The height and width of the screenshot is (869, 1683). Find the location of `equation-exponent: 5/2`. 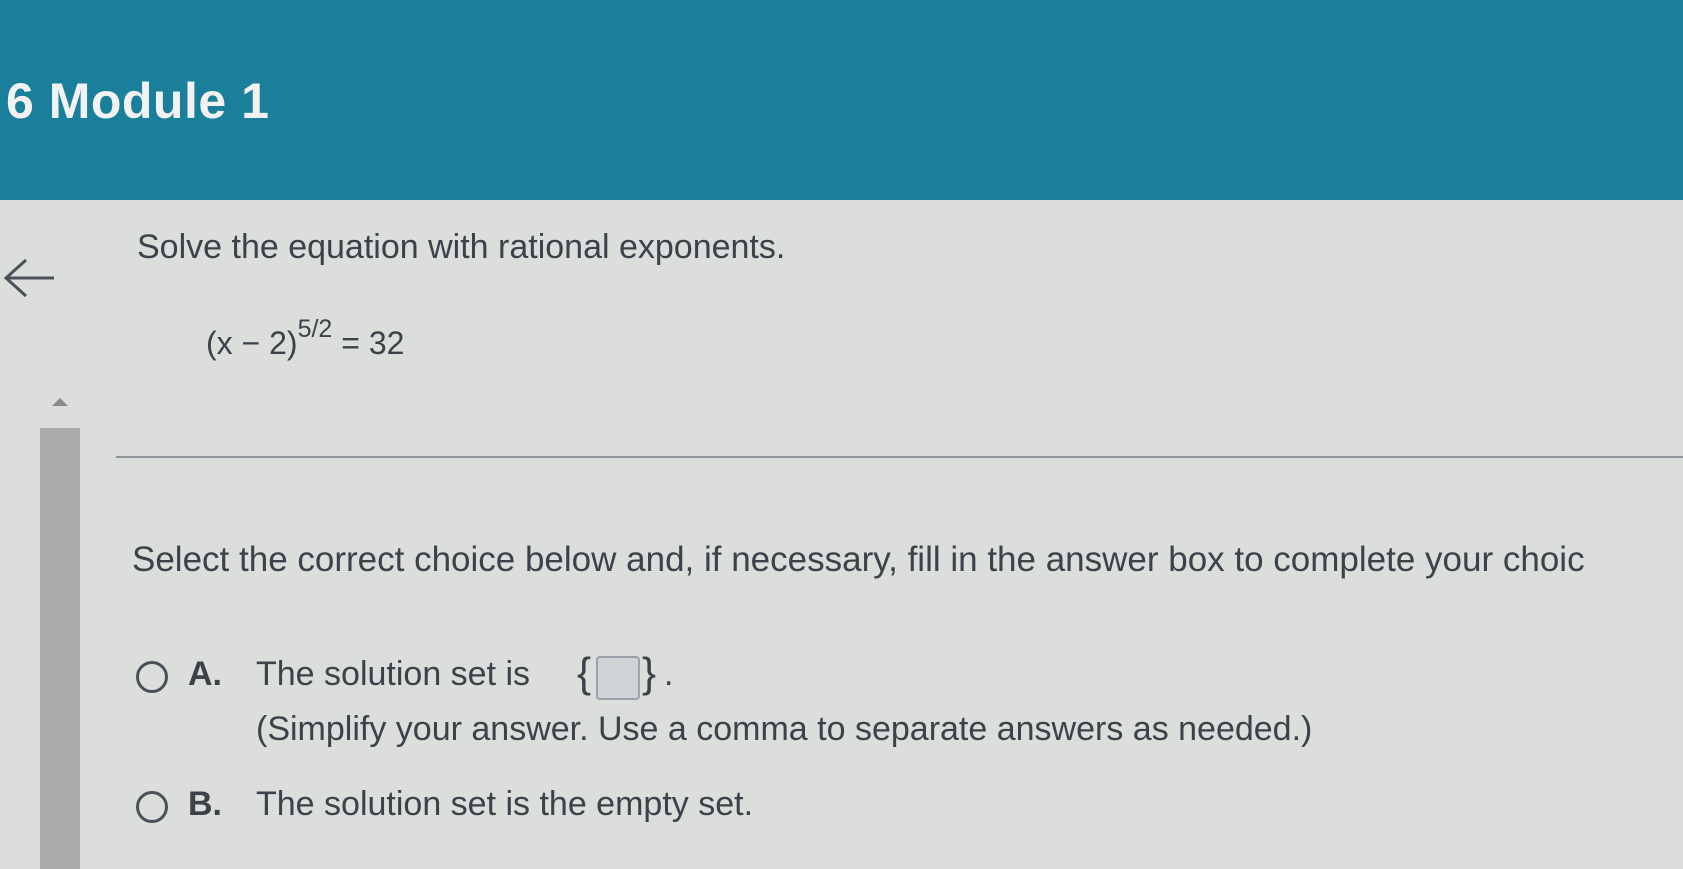

equation-exponent: 5/2 is located at coordinates (315, 329).